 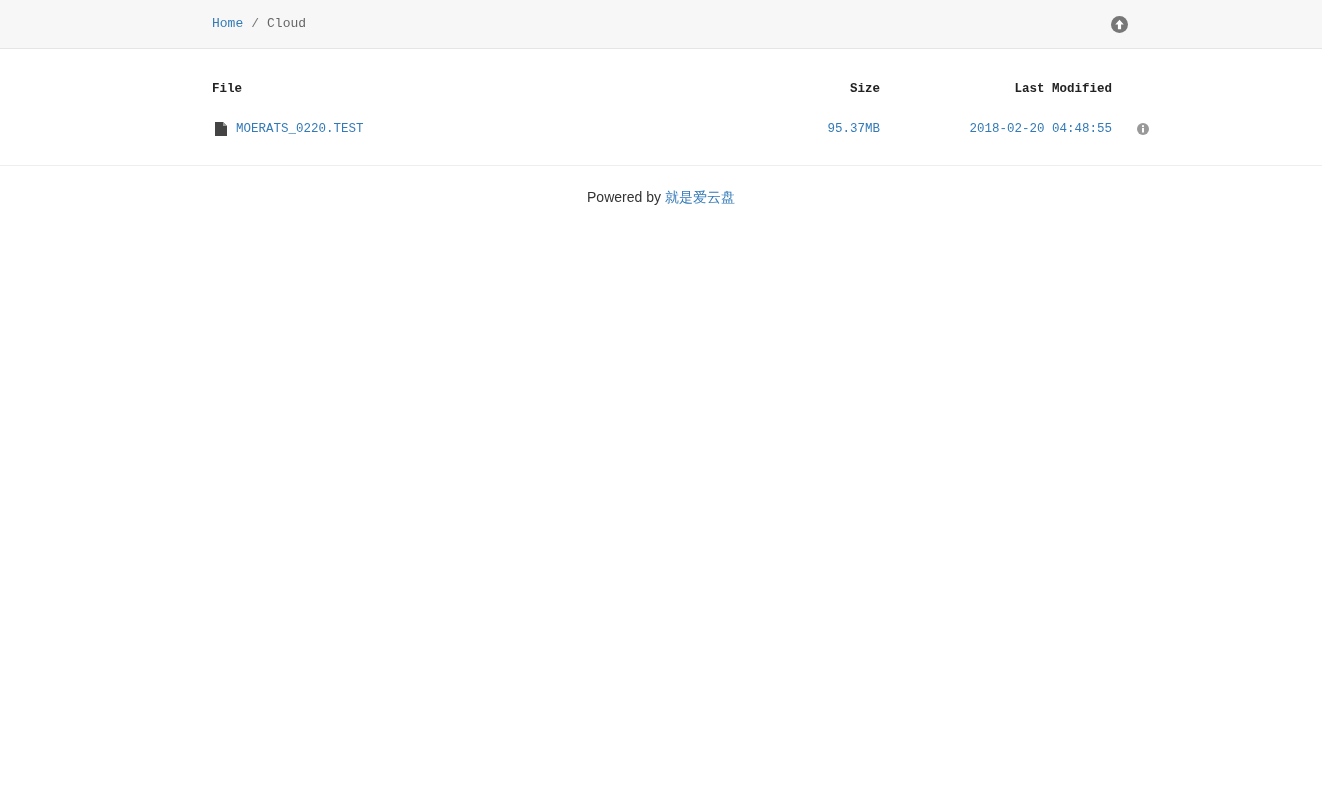 What do you see at coordinates (864, 89) in the screenshot?
I see `column-header: Size` at bounding box center [864, 89].